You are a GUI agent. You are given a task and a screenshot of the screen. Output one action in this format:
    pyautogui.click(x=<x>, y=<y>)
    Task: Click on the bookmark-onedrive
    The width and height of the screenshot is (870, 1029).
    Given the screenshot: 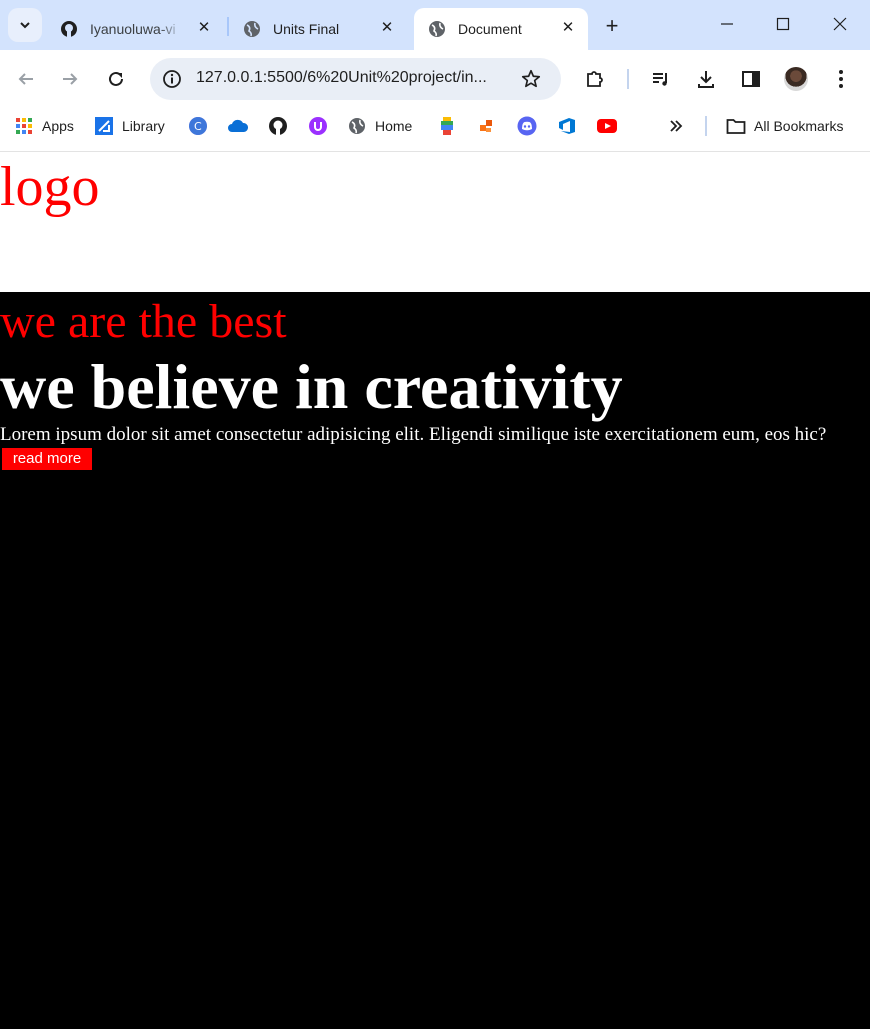 What is the action you would take?
    pyautogui.click(x=238, y=126)
    